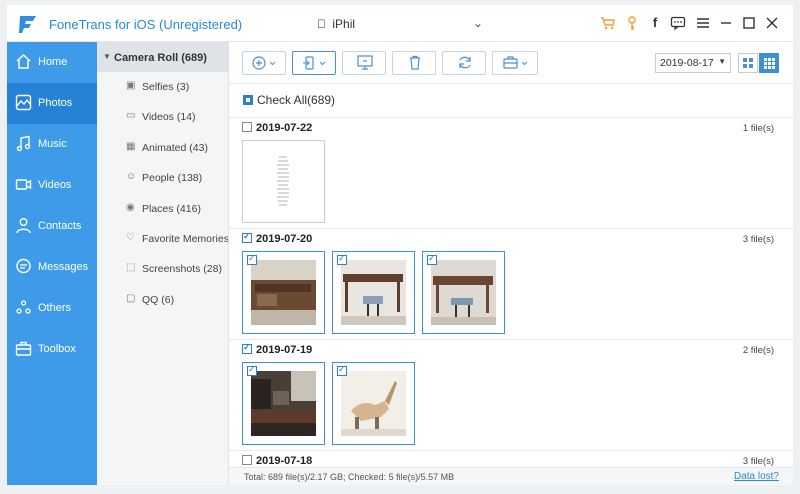  What do you see at coordinates (748, 63) in the screenshot?
I see `list-view-button` at bounding box center [748, 63].